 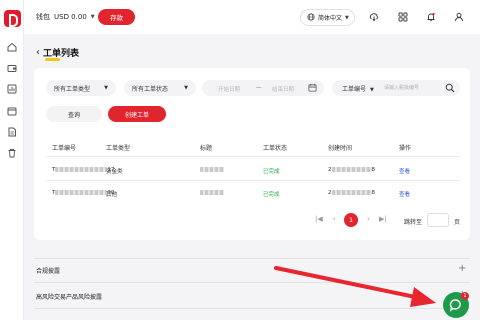 I want to click on globe-icon, so click(x=311, y=17).